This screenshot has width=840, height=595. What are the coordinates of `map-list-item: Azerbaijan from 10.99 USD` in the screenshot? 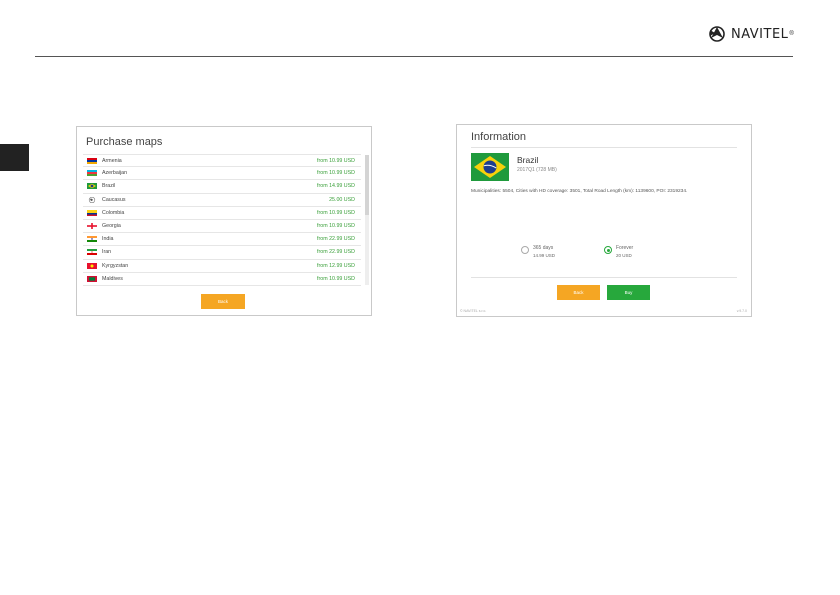 It's located at (222, 174).